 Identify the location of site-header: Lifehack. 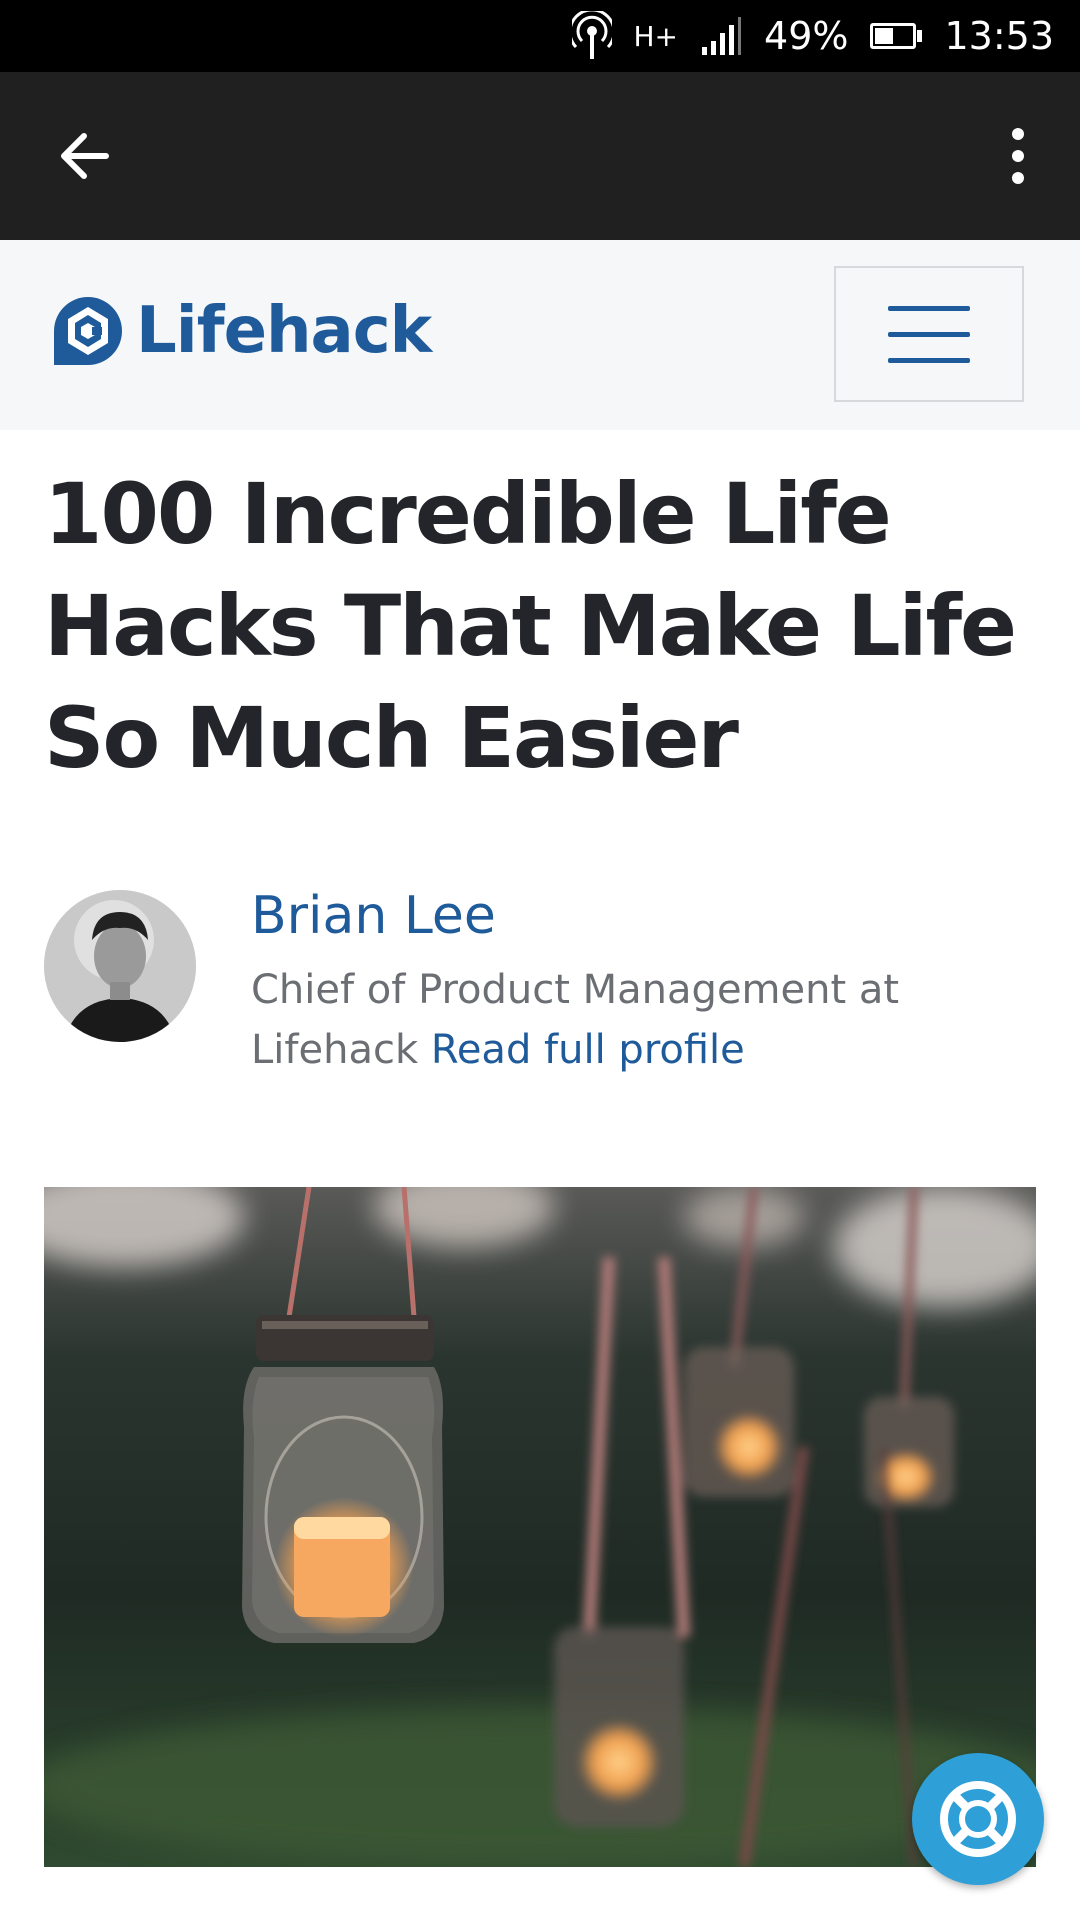
(540, 335).